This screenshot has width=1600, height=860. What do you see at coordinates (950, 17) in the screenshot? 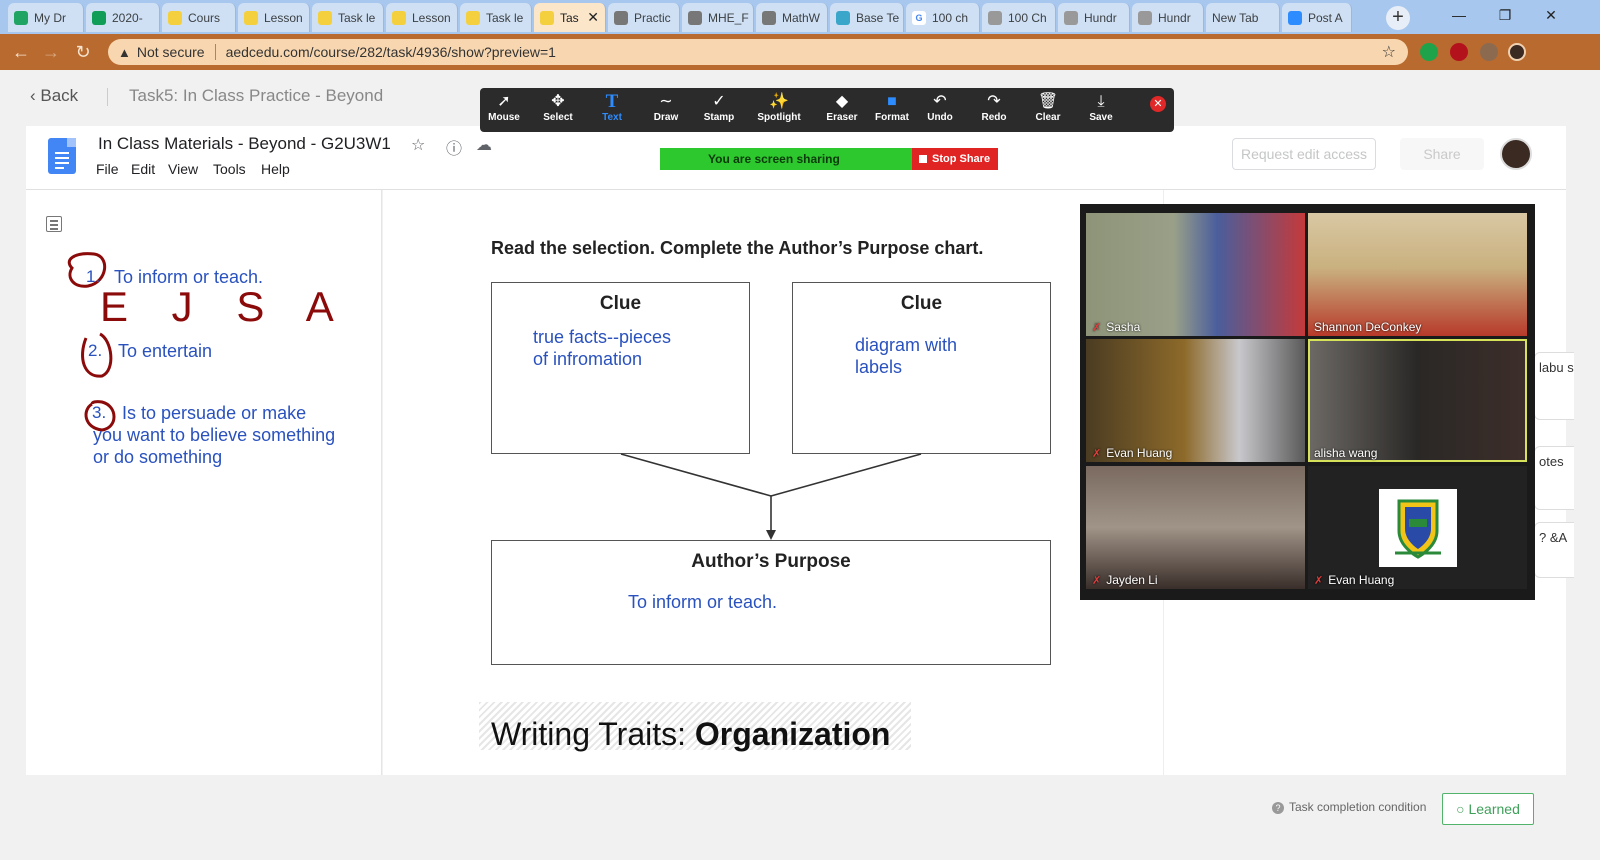
I see `browser-tab-label: 100 ch` at bounding box center [950, 17].